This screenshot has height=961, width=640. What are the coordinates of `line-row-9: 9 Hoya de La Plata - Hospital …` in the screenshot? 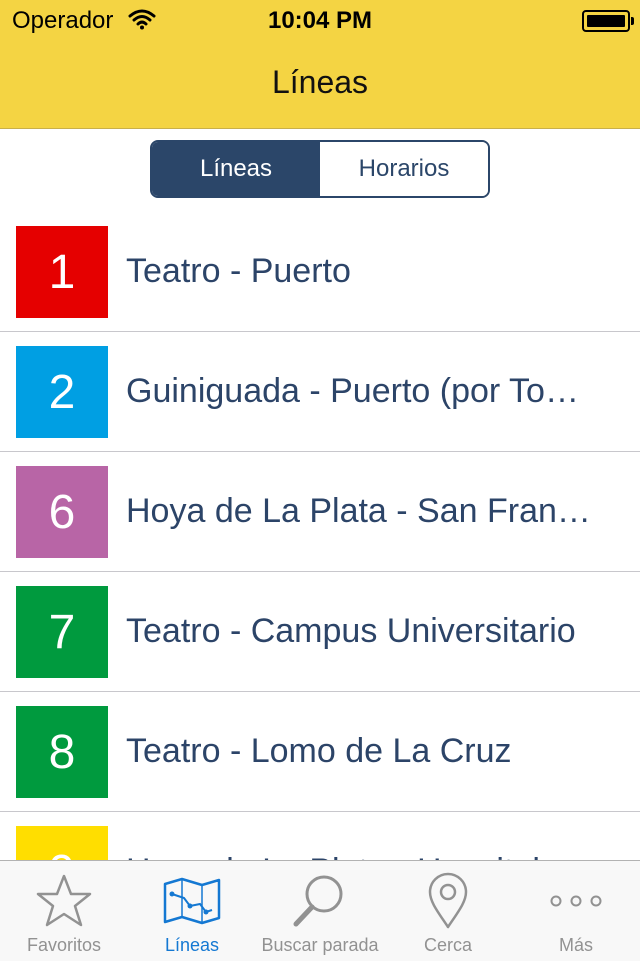 It's located at (320, 836).